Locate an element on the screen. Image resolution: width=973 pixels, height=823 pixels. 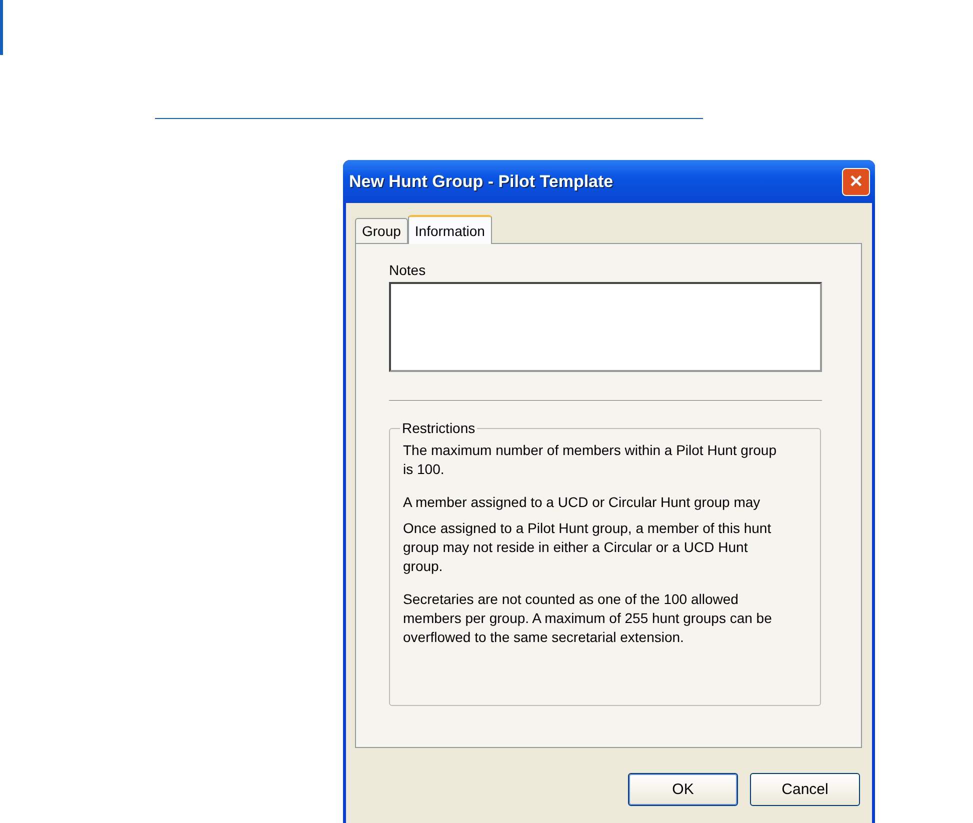
group-title: Restrictions is located at coordinates (439, 428).